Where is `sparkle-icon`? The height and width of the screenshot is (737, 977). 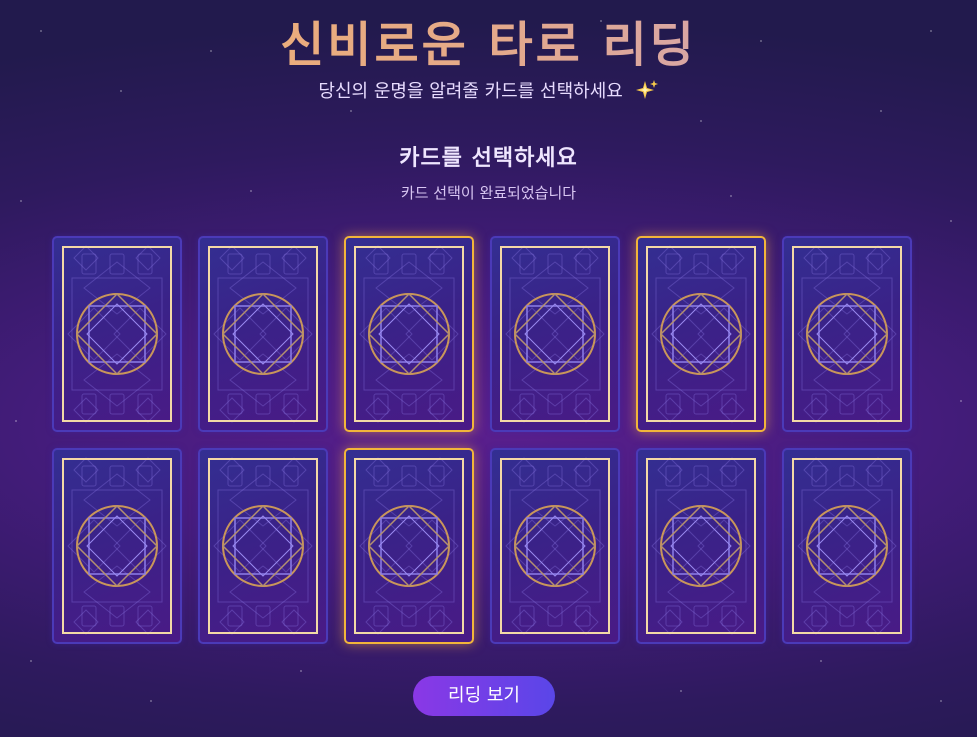
sparkle-icon is located at coordinates (647, 90).